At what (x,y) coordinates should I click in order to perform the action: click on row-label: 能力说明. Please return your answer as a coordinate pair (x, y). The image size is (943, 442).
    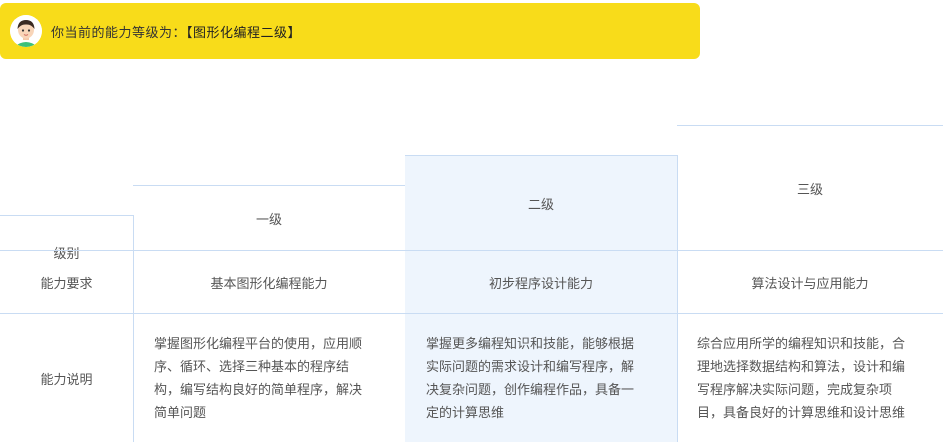
    Looking at the image, I should click on (66, 380).